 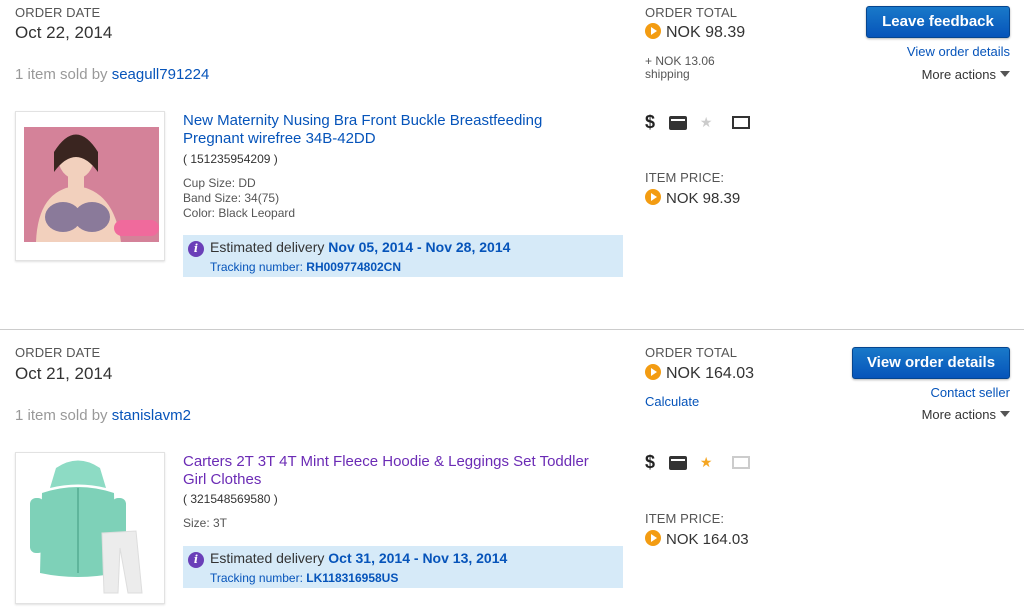 I want to click on order-total: NOK 164.03, so click(x=699, y=373).